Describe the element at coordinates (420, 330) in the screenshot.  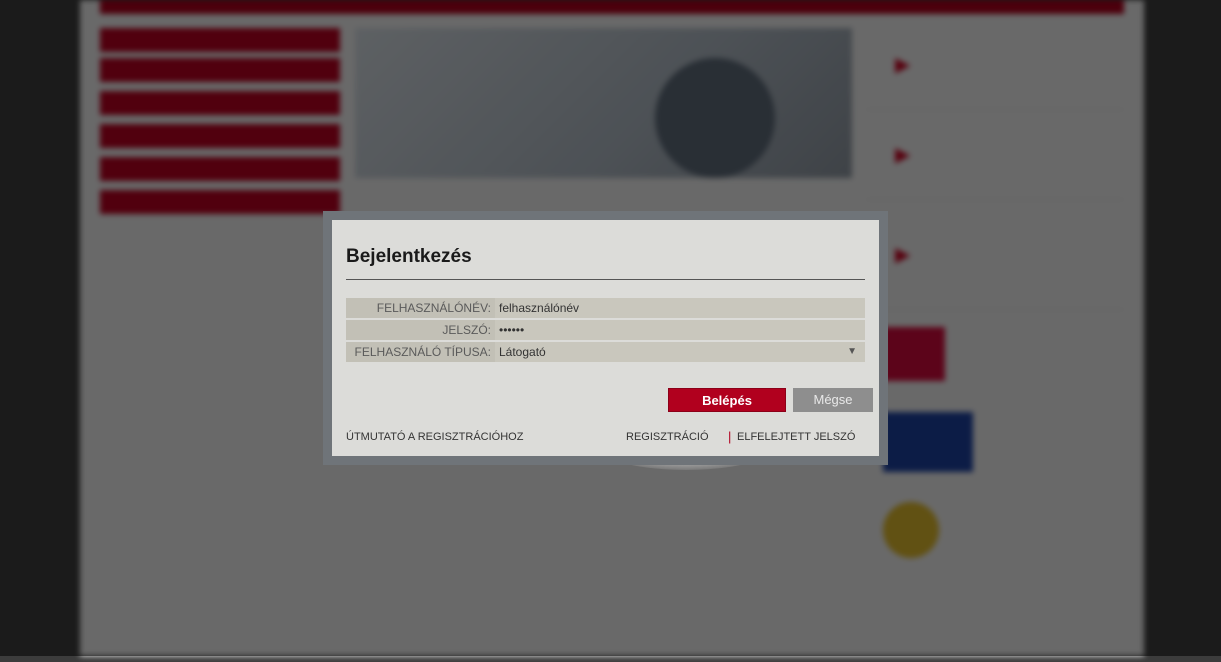
I see `password-label: JELSZÓ:` at that location.